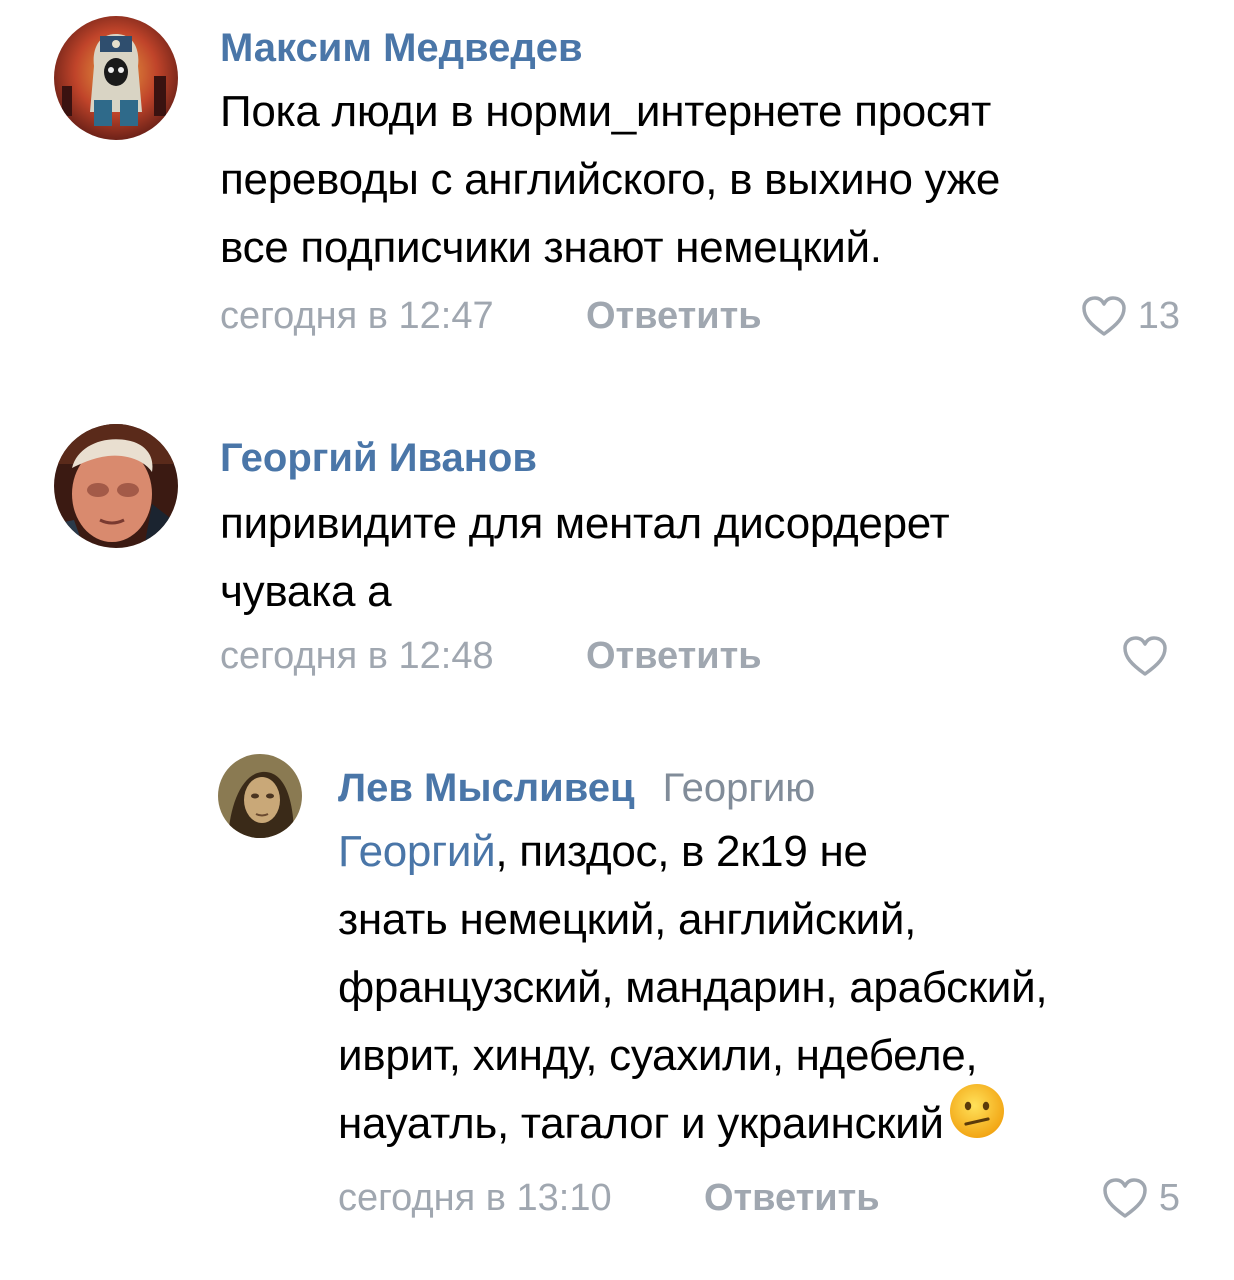  What do you see at coordinates (401, 48) in the screenshot?
I see `comment-author: Максим Медведев` at bounding box center [401, 48].